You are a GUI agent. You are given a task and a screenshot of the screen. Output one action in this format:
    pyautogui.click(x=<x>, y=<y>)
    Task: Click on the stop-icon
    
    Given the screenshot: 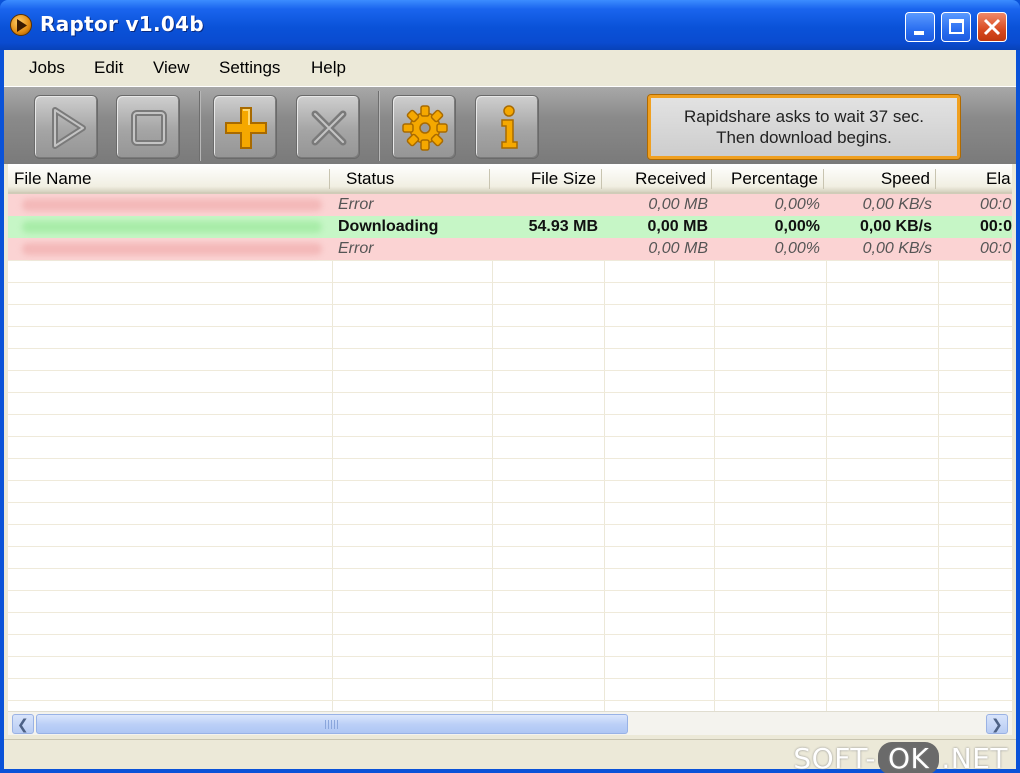 What is the action you would take?
    pyautogui.click(x=149, y=128)
    